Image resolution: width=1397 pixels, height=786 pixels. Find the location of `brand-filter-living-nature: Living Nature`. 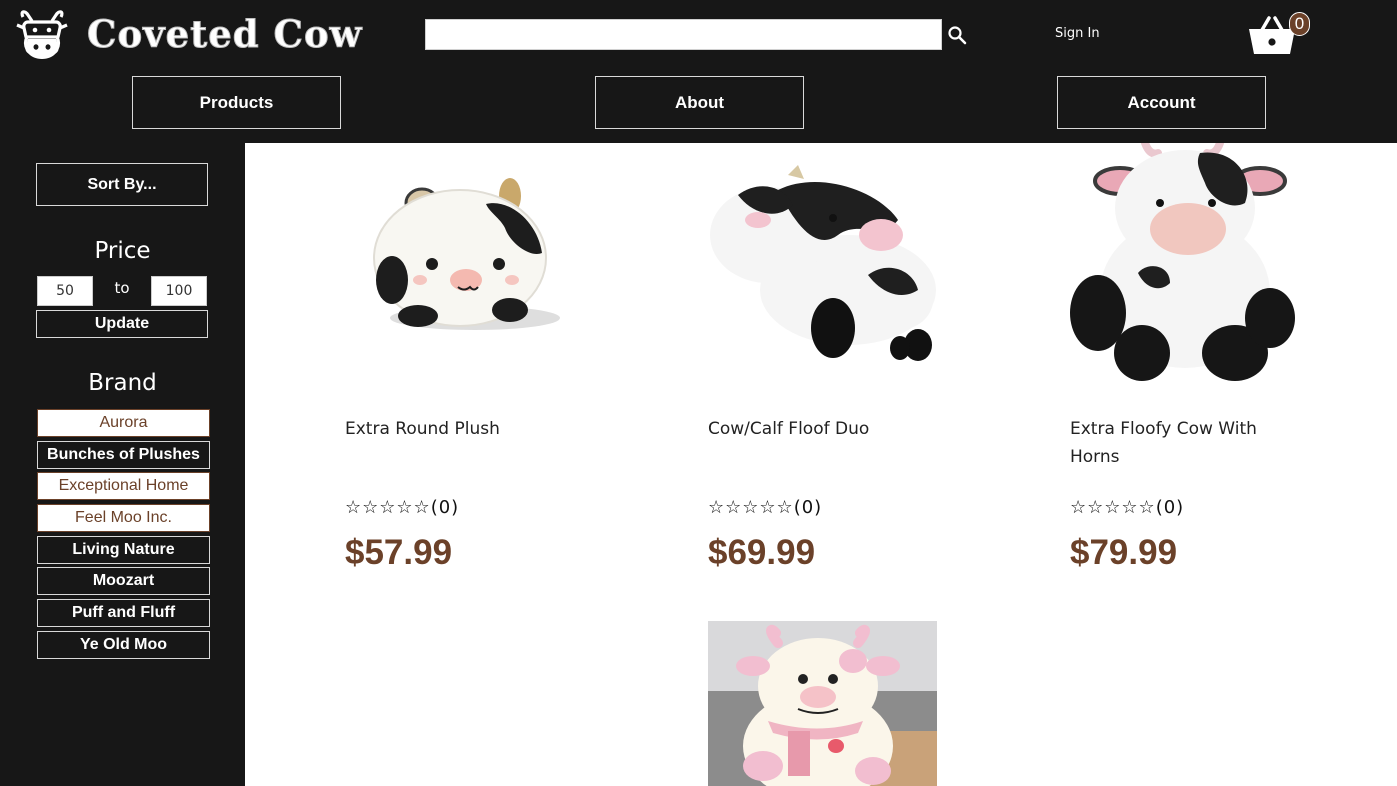

brand-filter-living-nature: Living Nature is located at coordinates (123, 549).